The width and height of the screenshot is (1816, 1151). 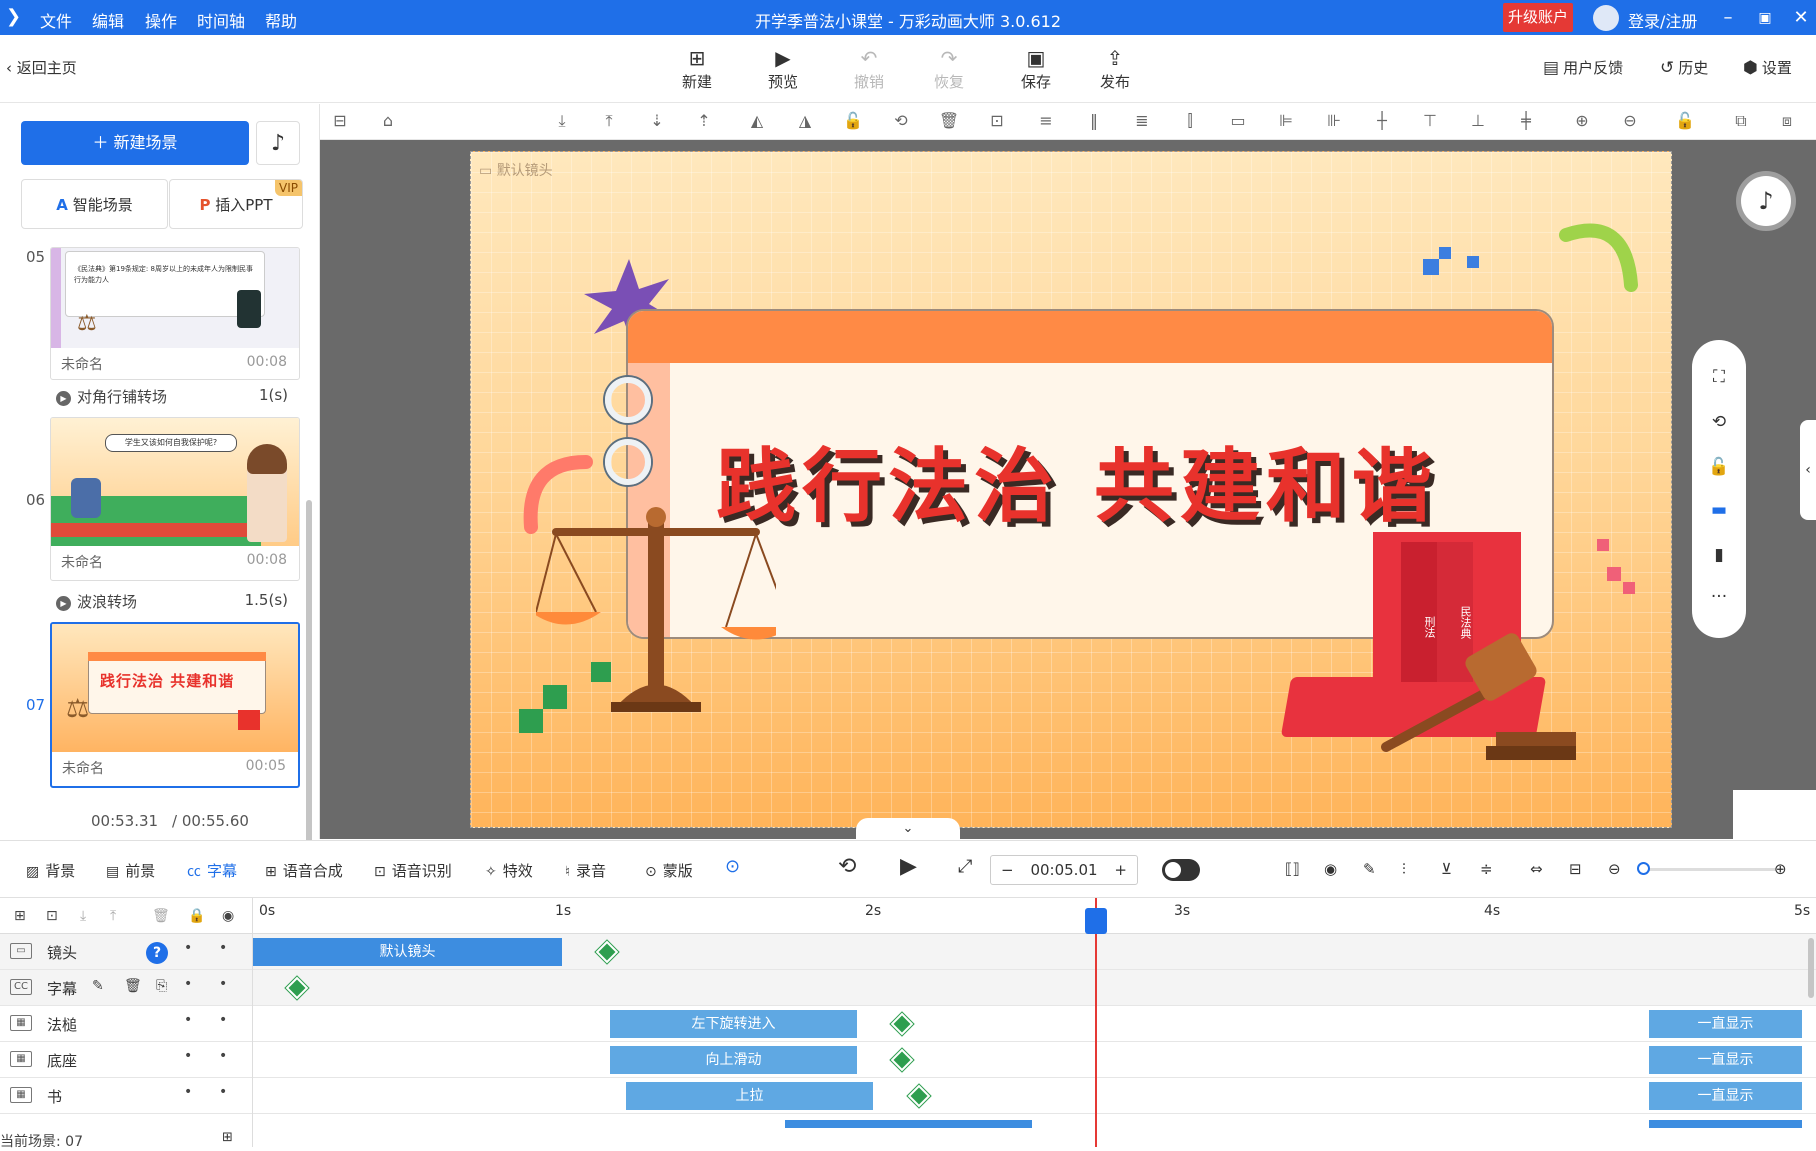 What do you see at coordinates (83, 916) in the screenshot?
I see `move-down-icon: ⤓` at bounding box center [83, 916].